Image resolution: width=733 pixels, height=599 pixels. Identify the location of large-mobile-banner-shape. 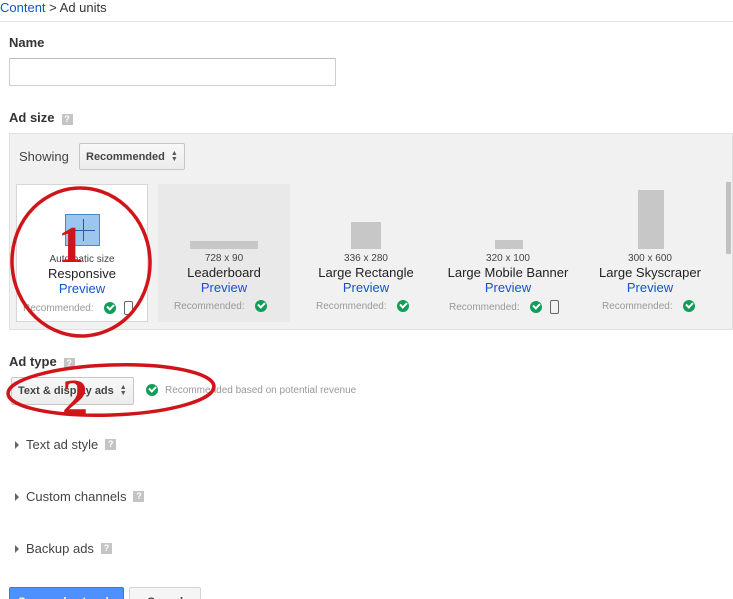
(509, 244).